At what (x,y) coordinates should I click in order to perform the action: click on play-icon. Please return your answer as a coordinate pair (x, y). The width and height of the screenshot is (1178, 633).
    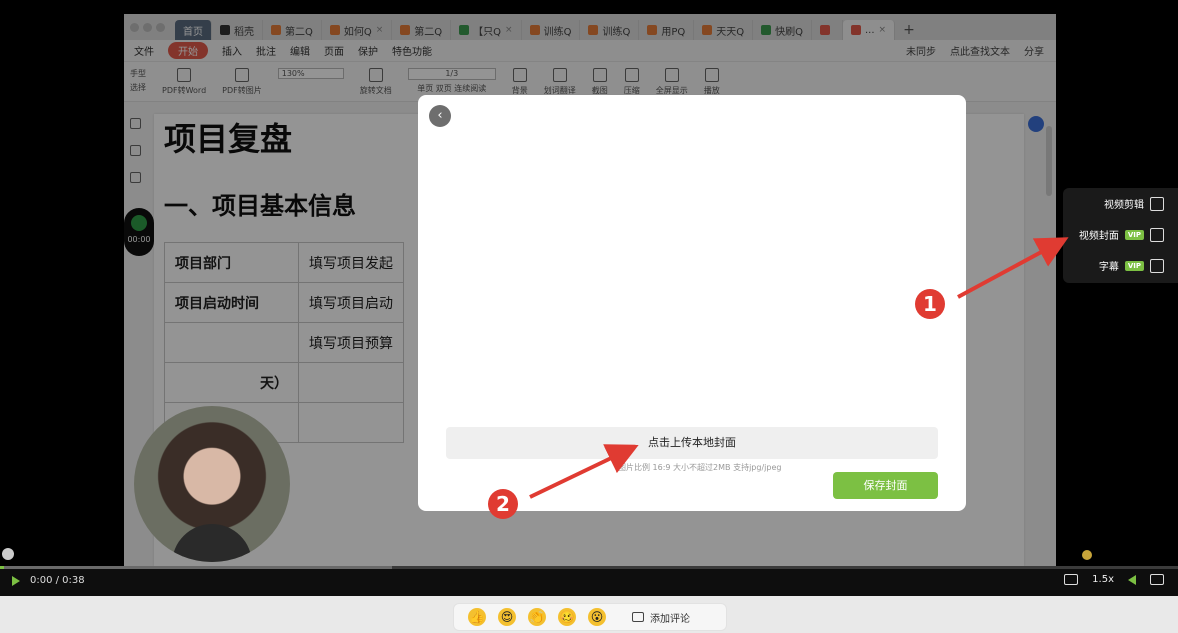
    Looking at the image, I should click on (16, 581).